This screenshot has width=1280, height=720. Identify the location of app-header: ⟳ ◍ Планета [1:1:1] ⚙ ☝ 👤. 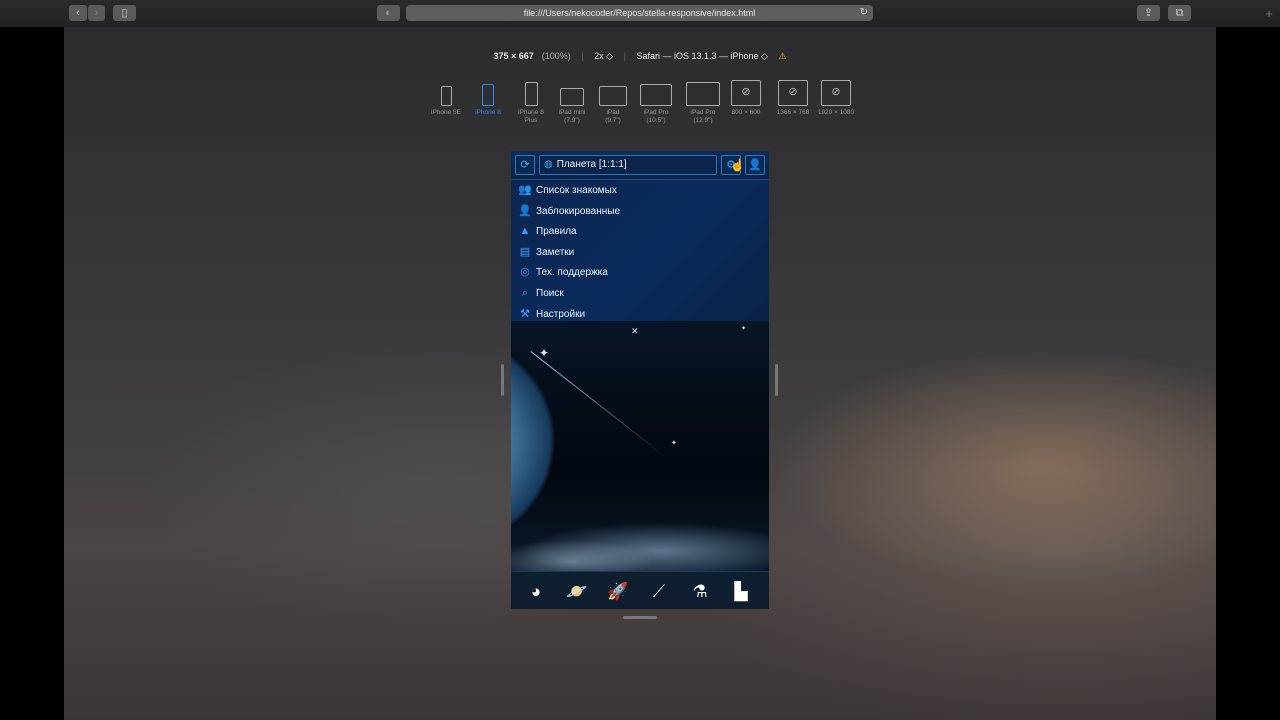
(640, 165).